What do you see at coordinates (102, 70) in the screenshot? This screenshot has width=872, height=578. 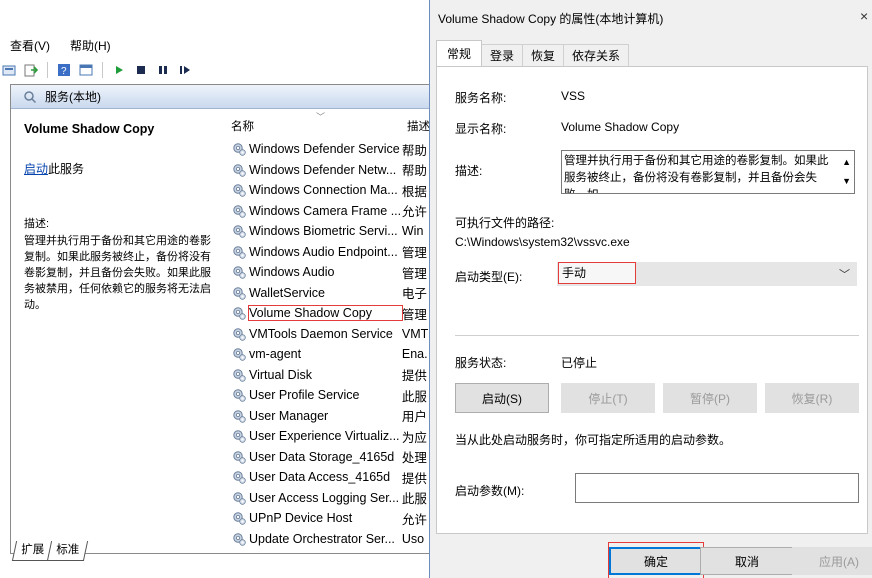 I see `toolbar-separator` at bounding box center [102, 70].